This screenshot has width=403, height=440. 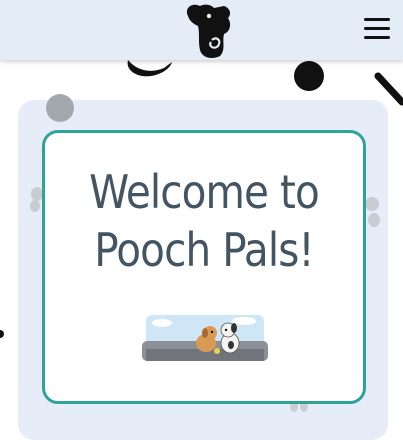 I want to click on welcome-title: Welcome to Pooch Pals!, so click(x=204, y=221).